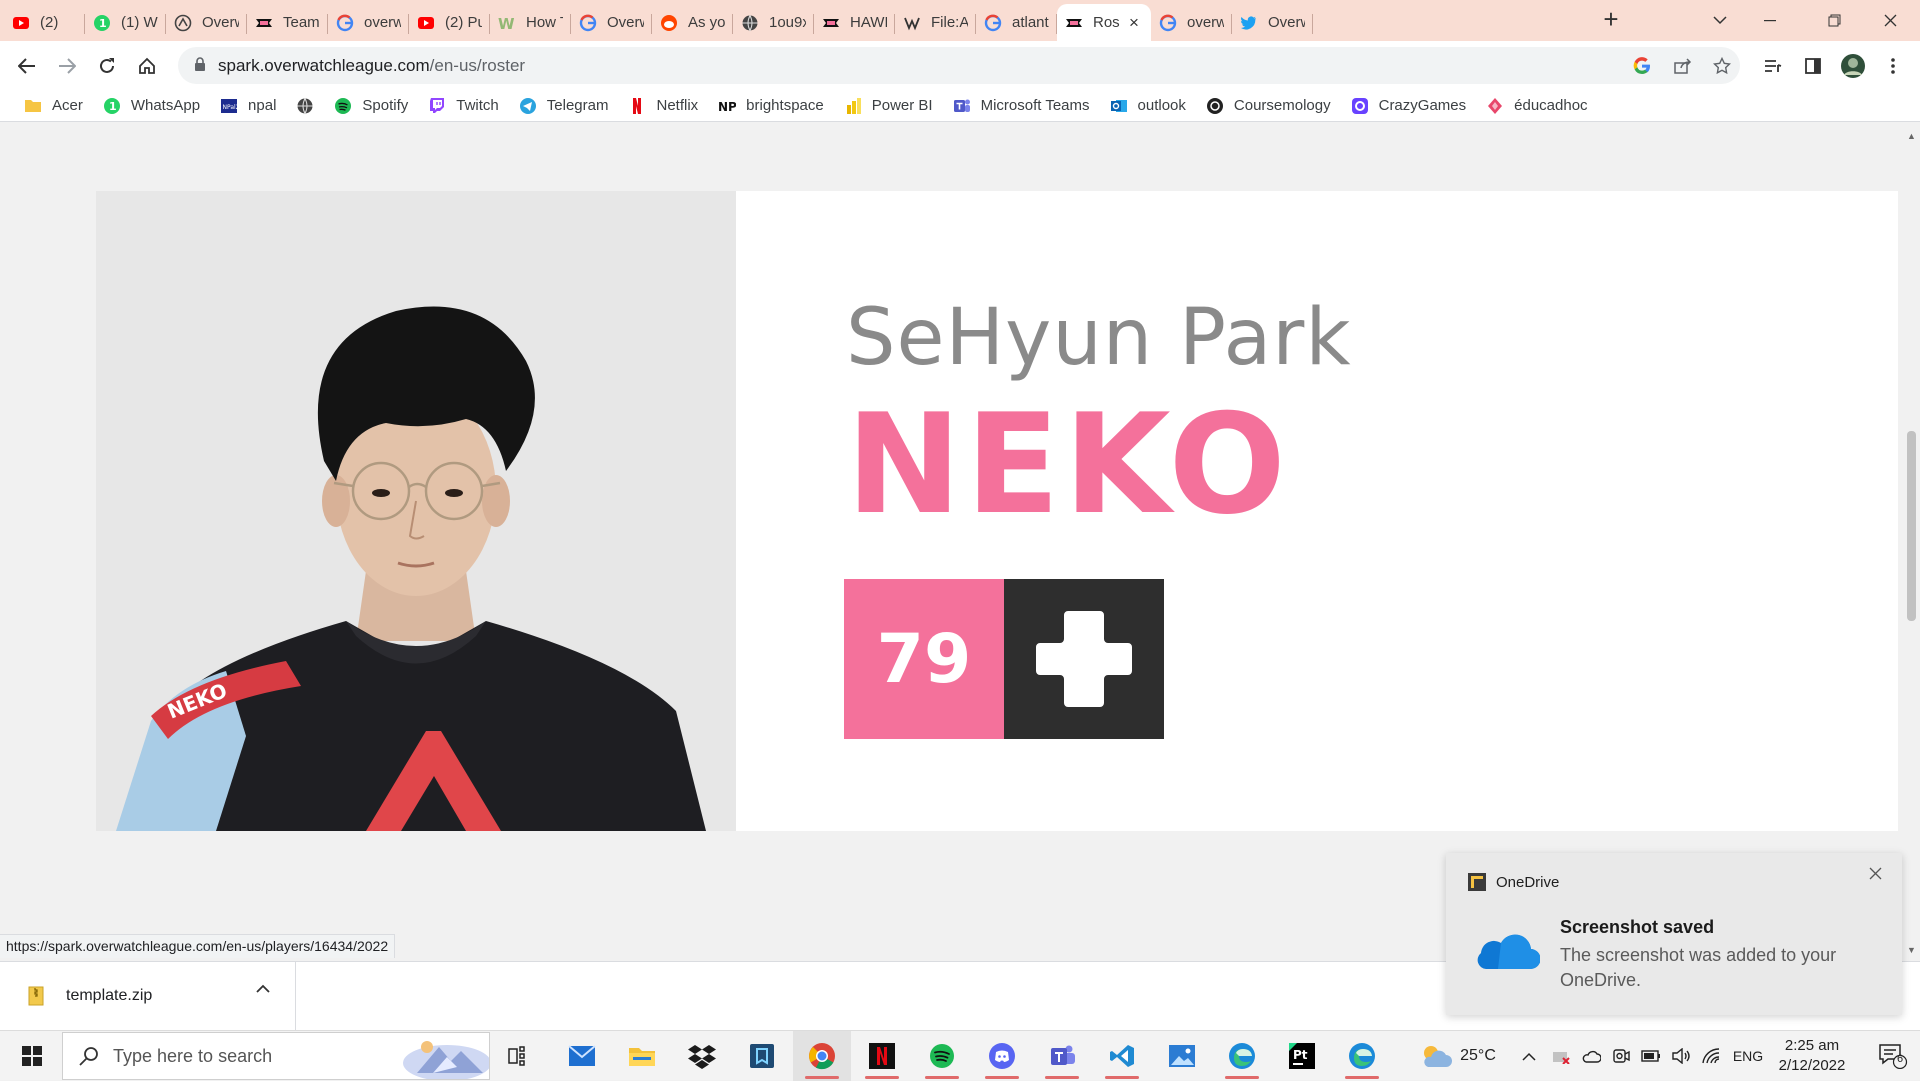 The width and height of the screenshot is (1920, 1081). I want to click on taskbar-vscode, so click(1122, 1056).